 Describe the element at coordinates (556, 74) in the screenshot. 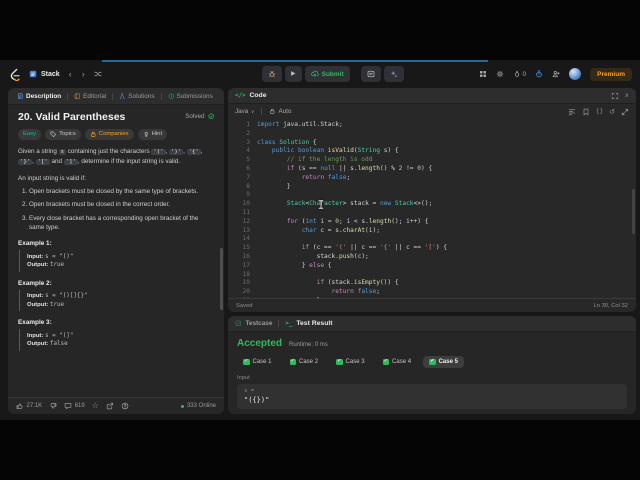

I see `invite-user-icon` at that location.